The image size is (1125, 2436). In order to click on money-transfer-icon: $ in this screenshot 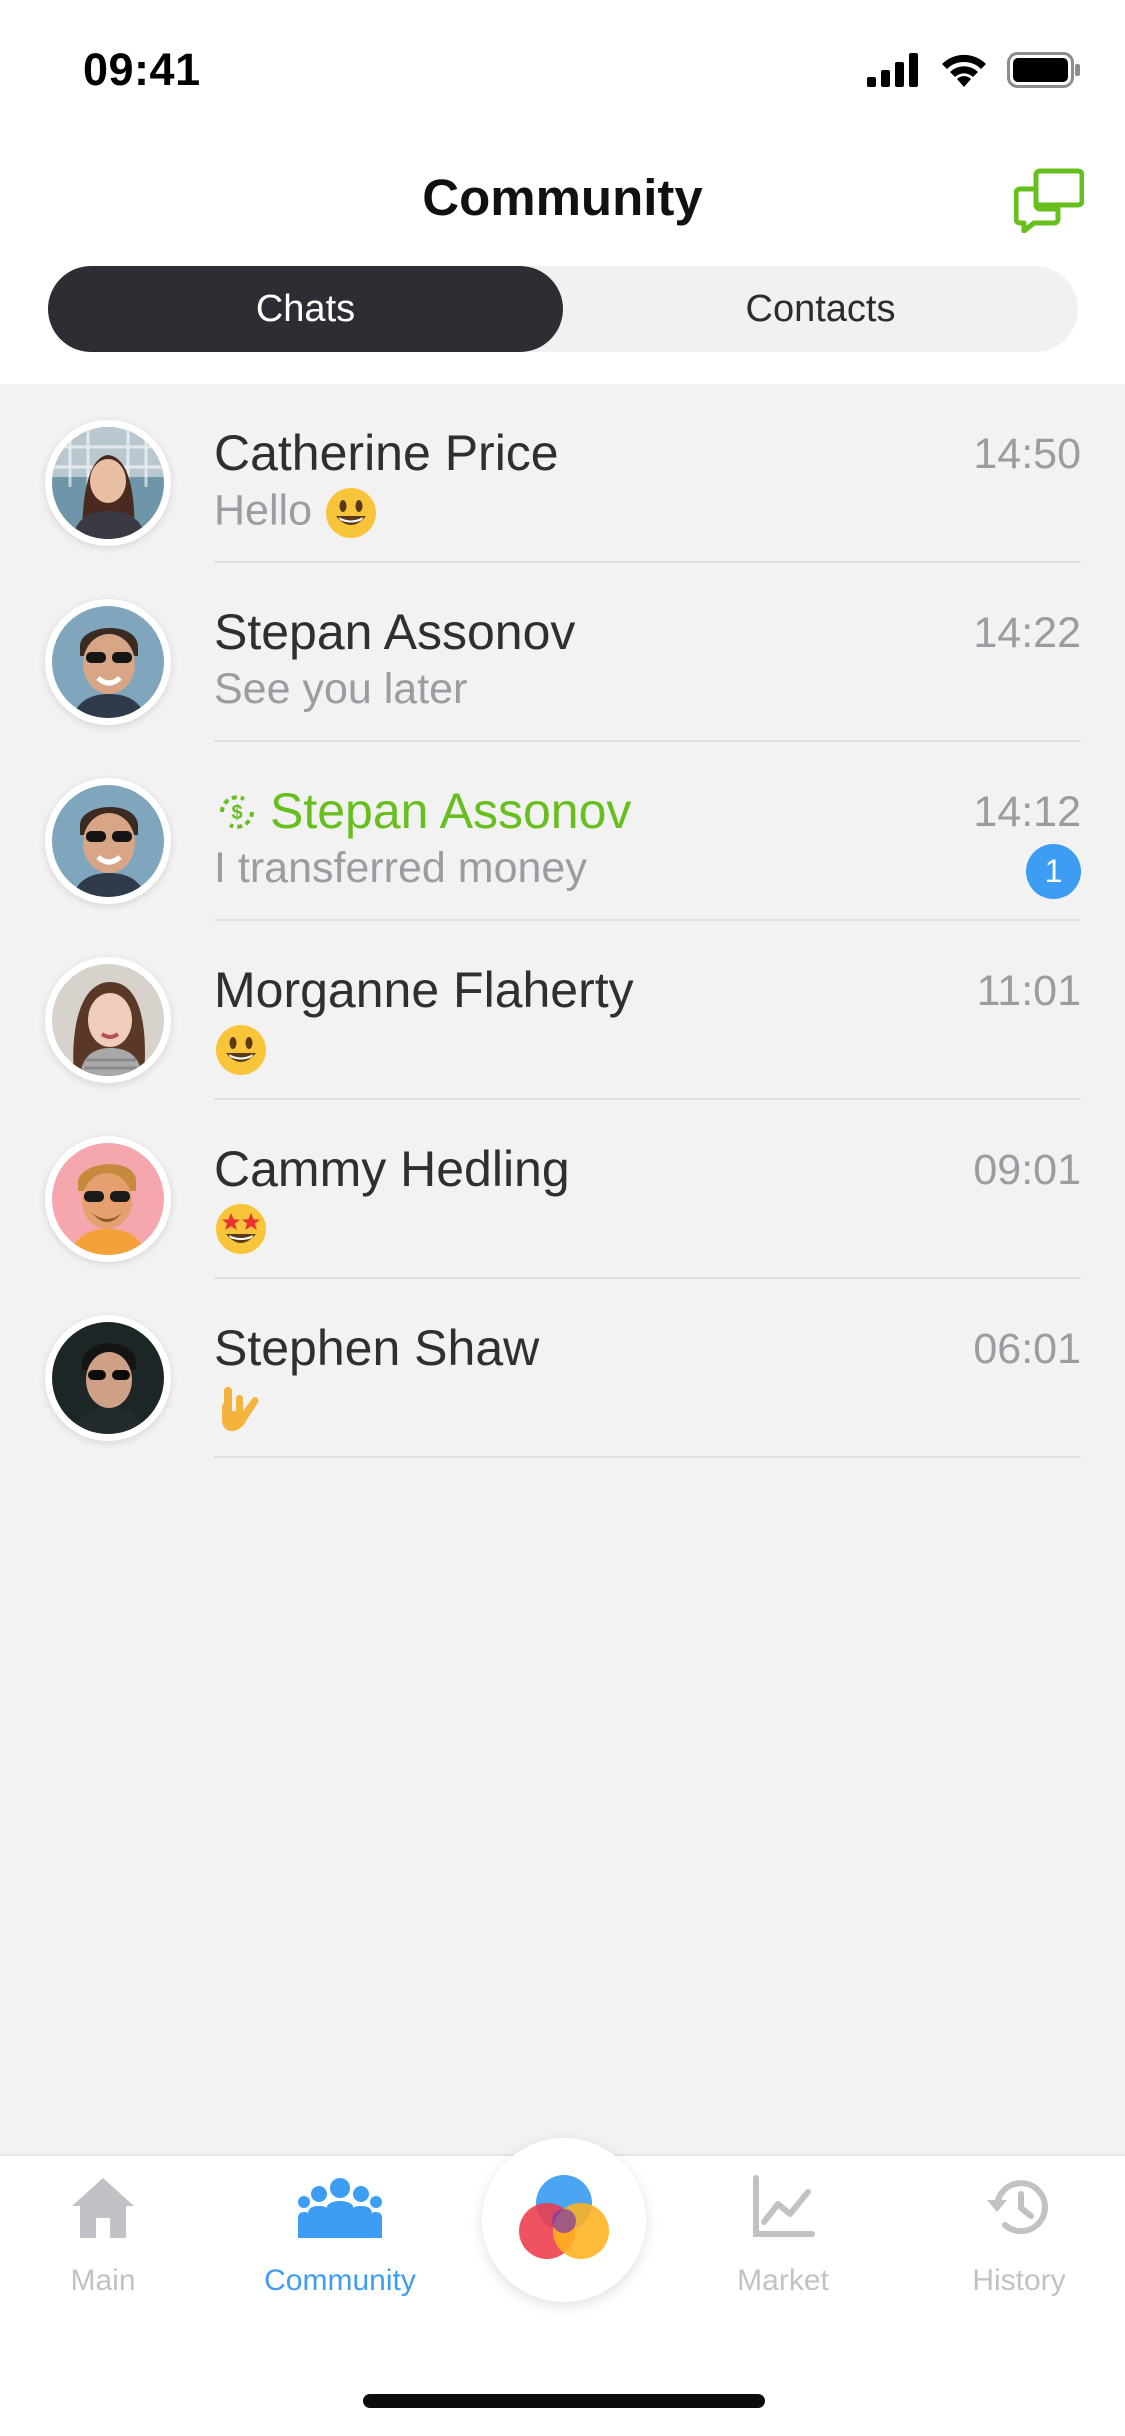, I will do `click(237, 812)`.